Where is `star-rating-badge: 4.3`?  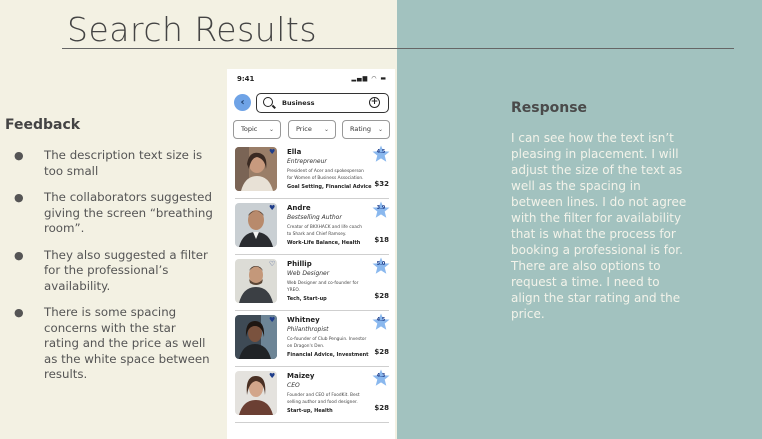
star-rating-badge: 4.3 is located at coordinates (381, 378).